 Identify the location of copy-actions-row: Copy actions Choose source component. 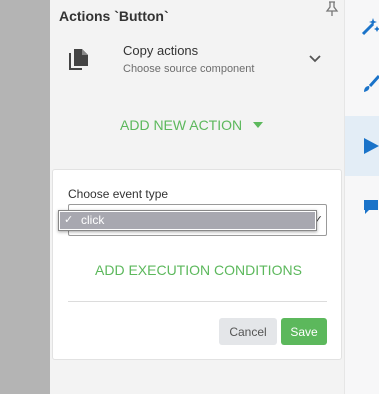
(198, 62).